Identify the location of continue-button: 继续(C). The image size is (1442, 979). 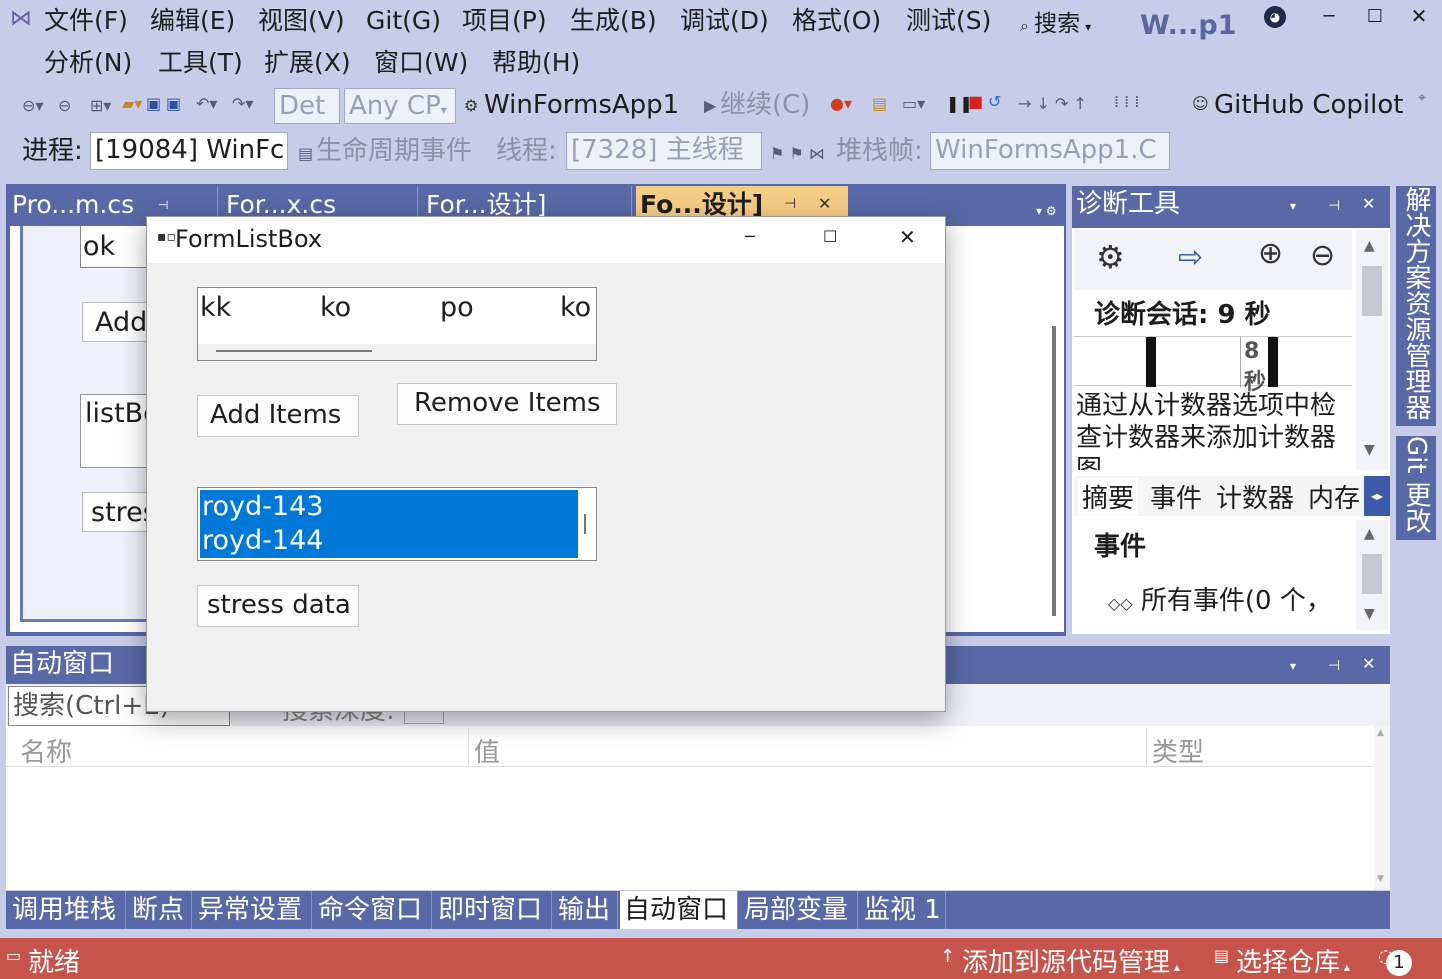
(765, 105).